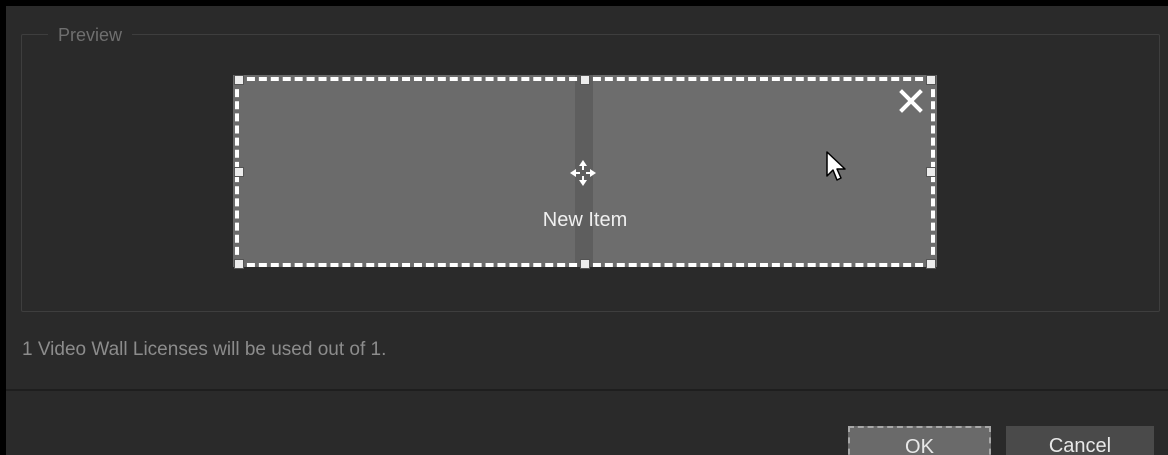 Image resolution: width=1168 pixels, height=455 pixels. What do you see at coordinates (583, 173) in the screenshot?
I see `move-icon` at bounding box center [583, 173].